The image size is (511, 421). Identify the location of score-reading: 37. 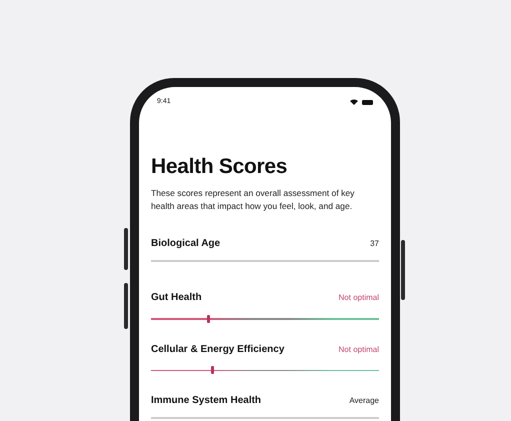
(374, 244).